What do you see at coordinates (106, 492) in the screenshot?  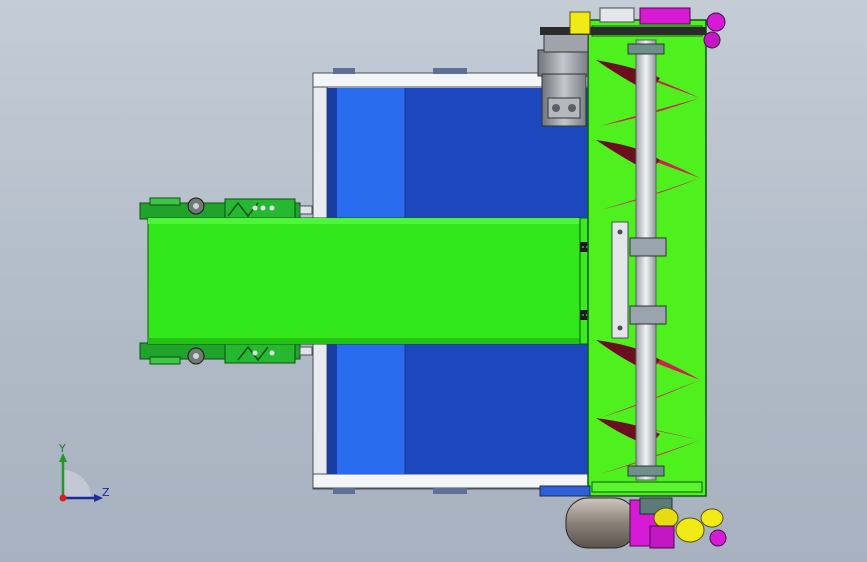 I see `z-axis-label: Z` at bounding box center [106, 492].